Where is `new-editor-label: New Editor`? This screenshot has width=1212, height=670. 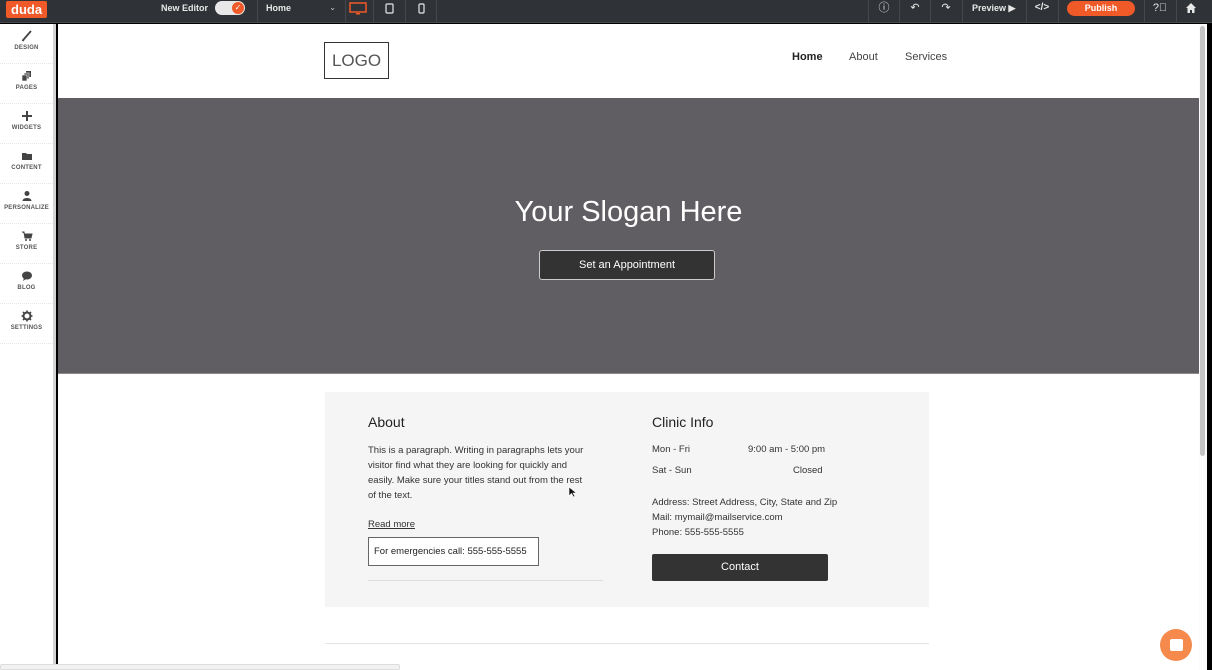
new-editor-label: New Editor is located at coordinates (185, 8).